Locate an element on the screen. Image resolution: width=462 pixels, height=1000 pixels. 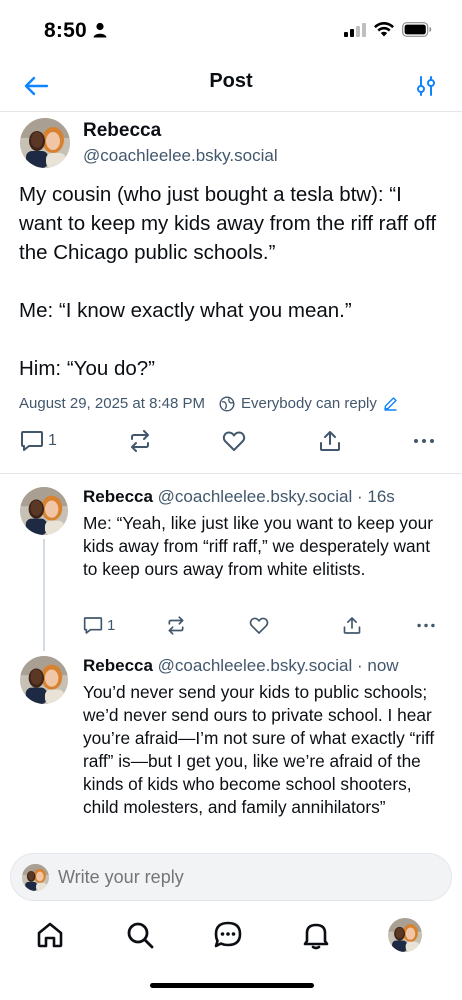
tab-notifications is located at coordinates (316, 935).